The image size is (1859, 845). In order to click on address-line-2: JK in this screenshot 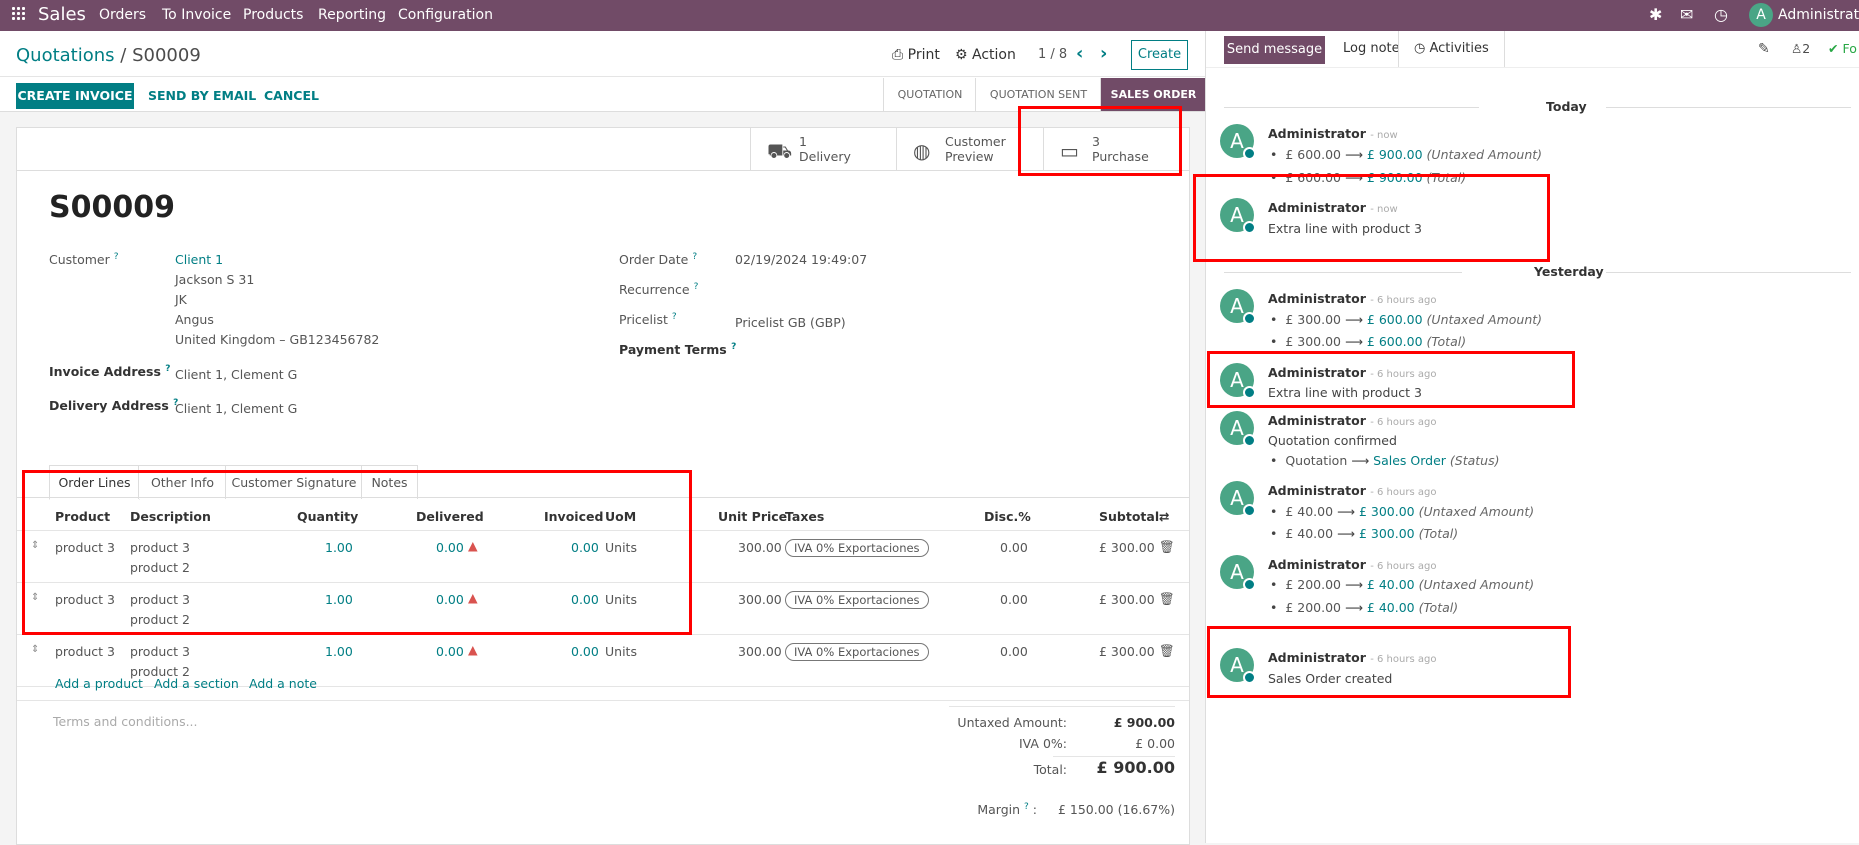, I will do `click(181, 299)`.